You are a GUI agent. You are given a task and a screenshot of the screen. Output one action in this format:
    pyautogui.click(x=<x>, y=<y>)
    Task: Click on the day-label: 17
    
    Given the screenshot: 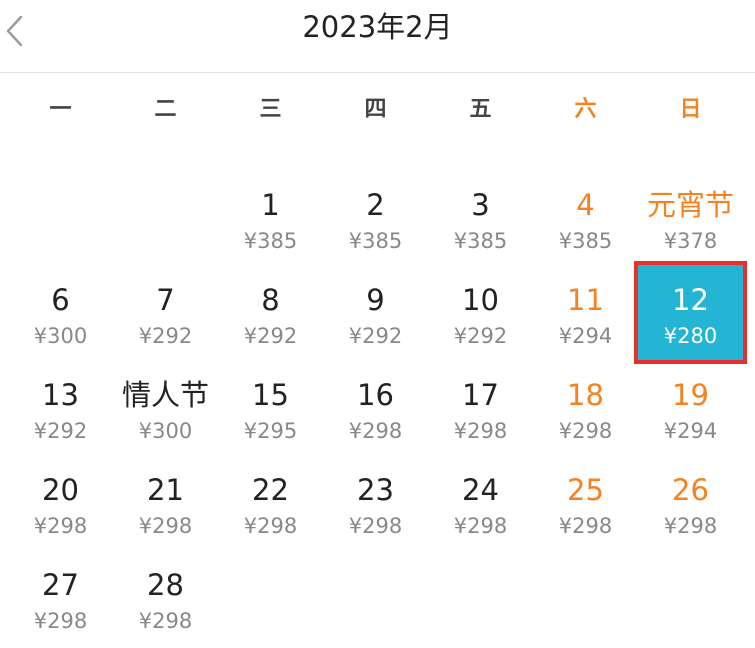 What is the action you would take?
    pyautogui.click(x=480, y=395)
    